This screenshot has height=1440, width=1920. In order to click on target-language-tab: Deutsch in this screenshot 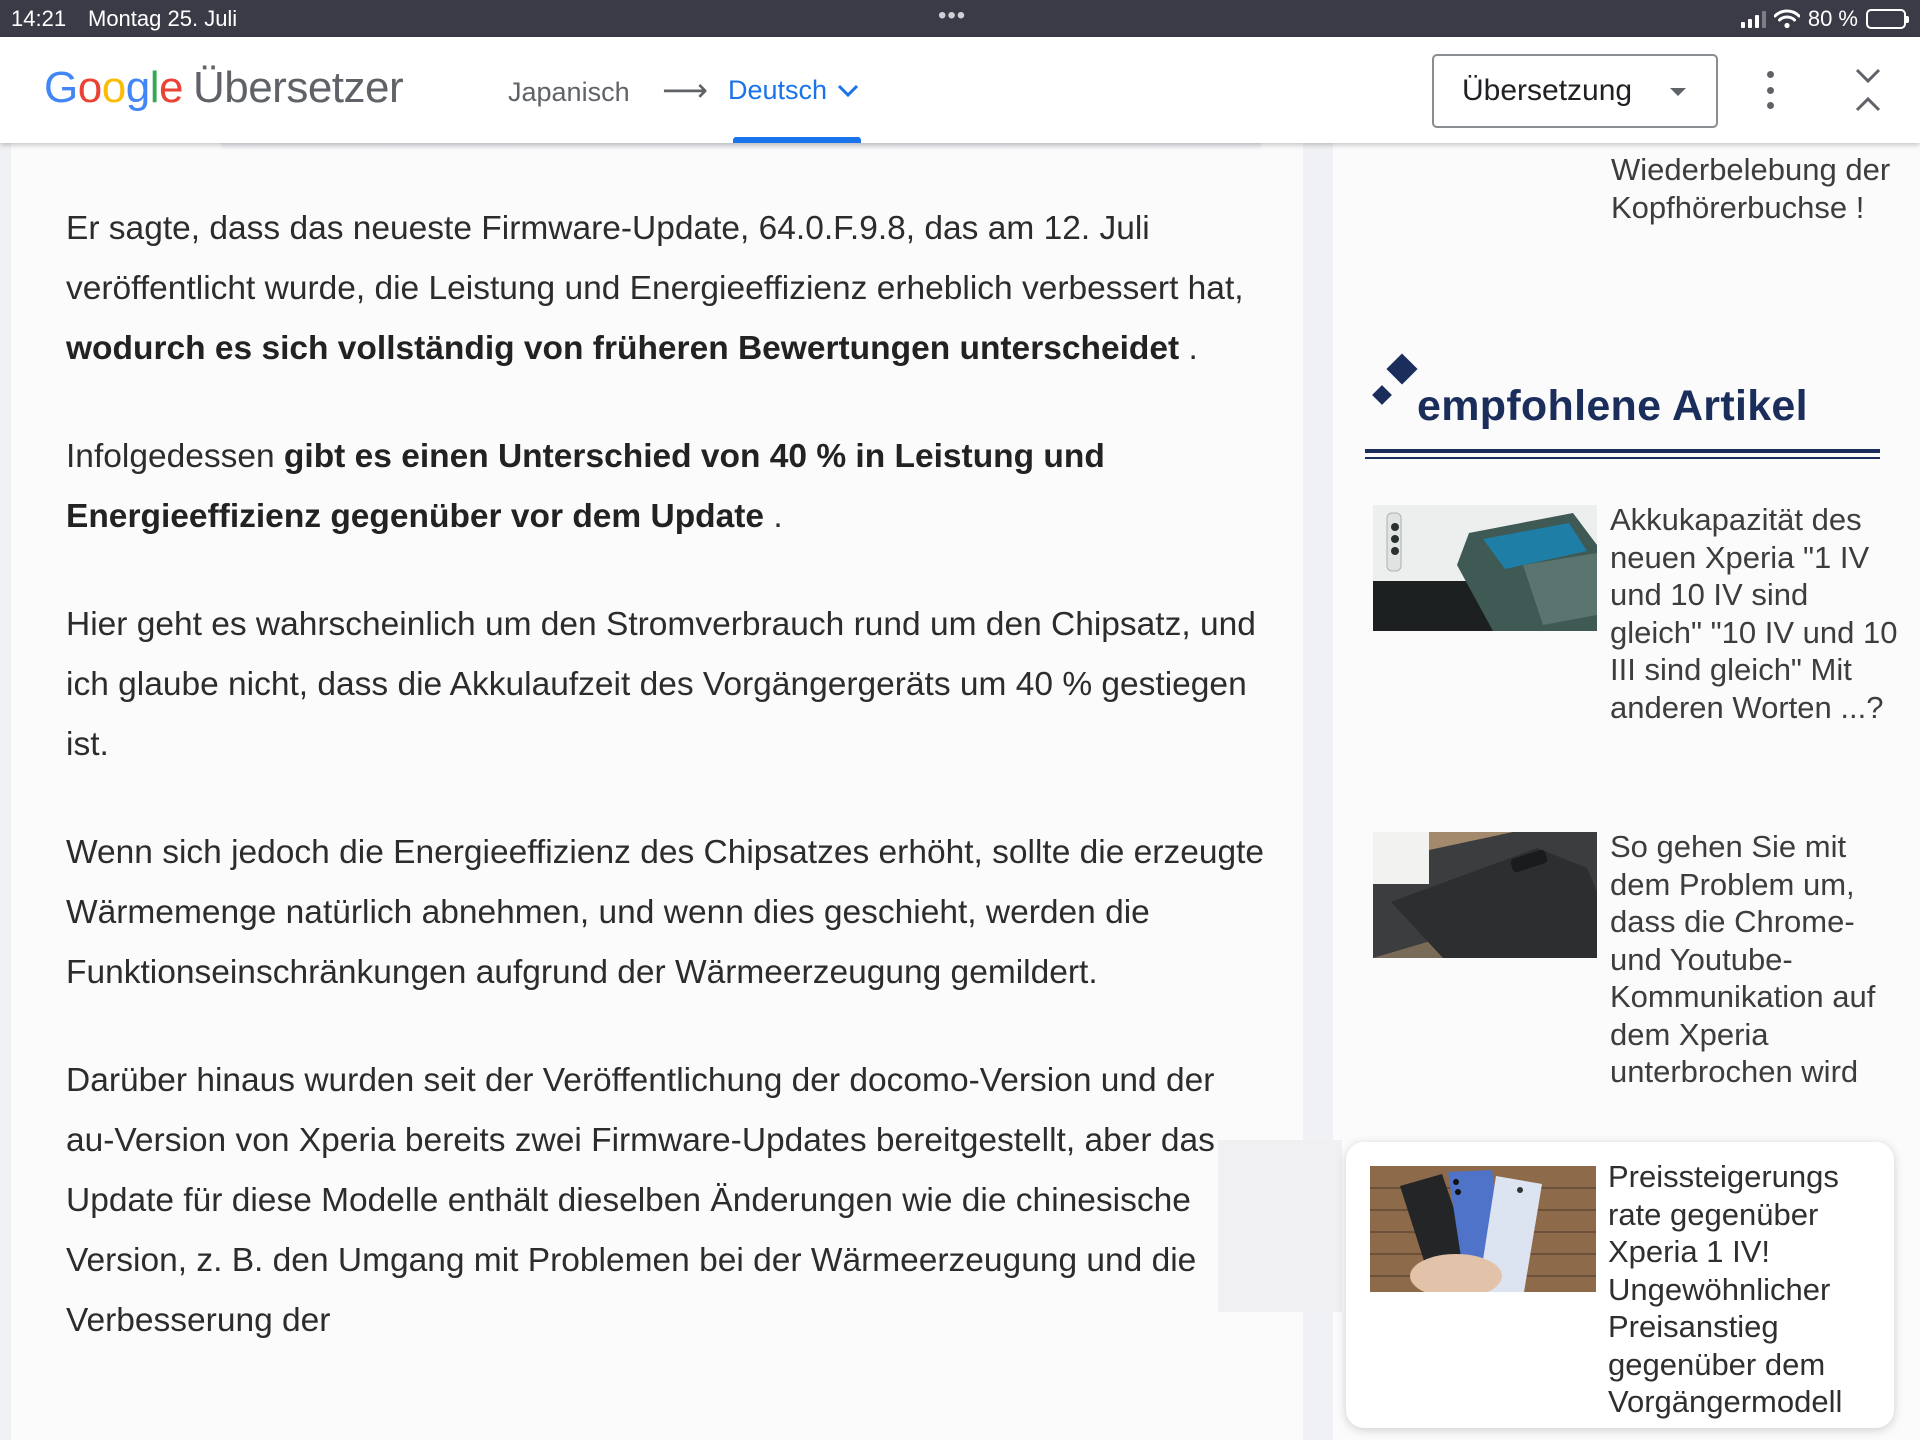, I will do `click(793, 90)`.